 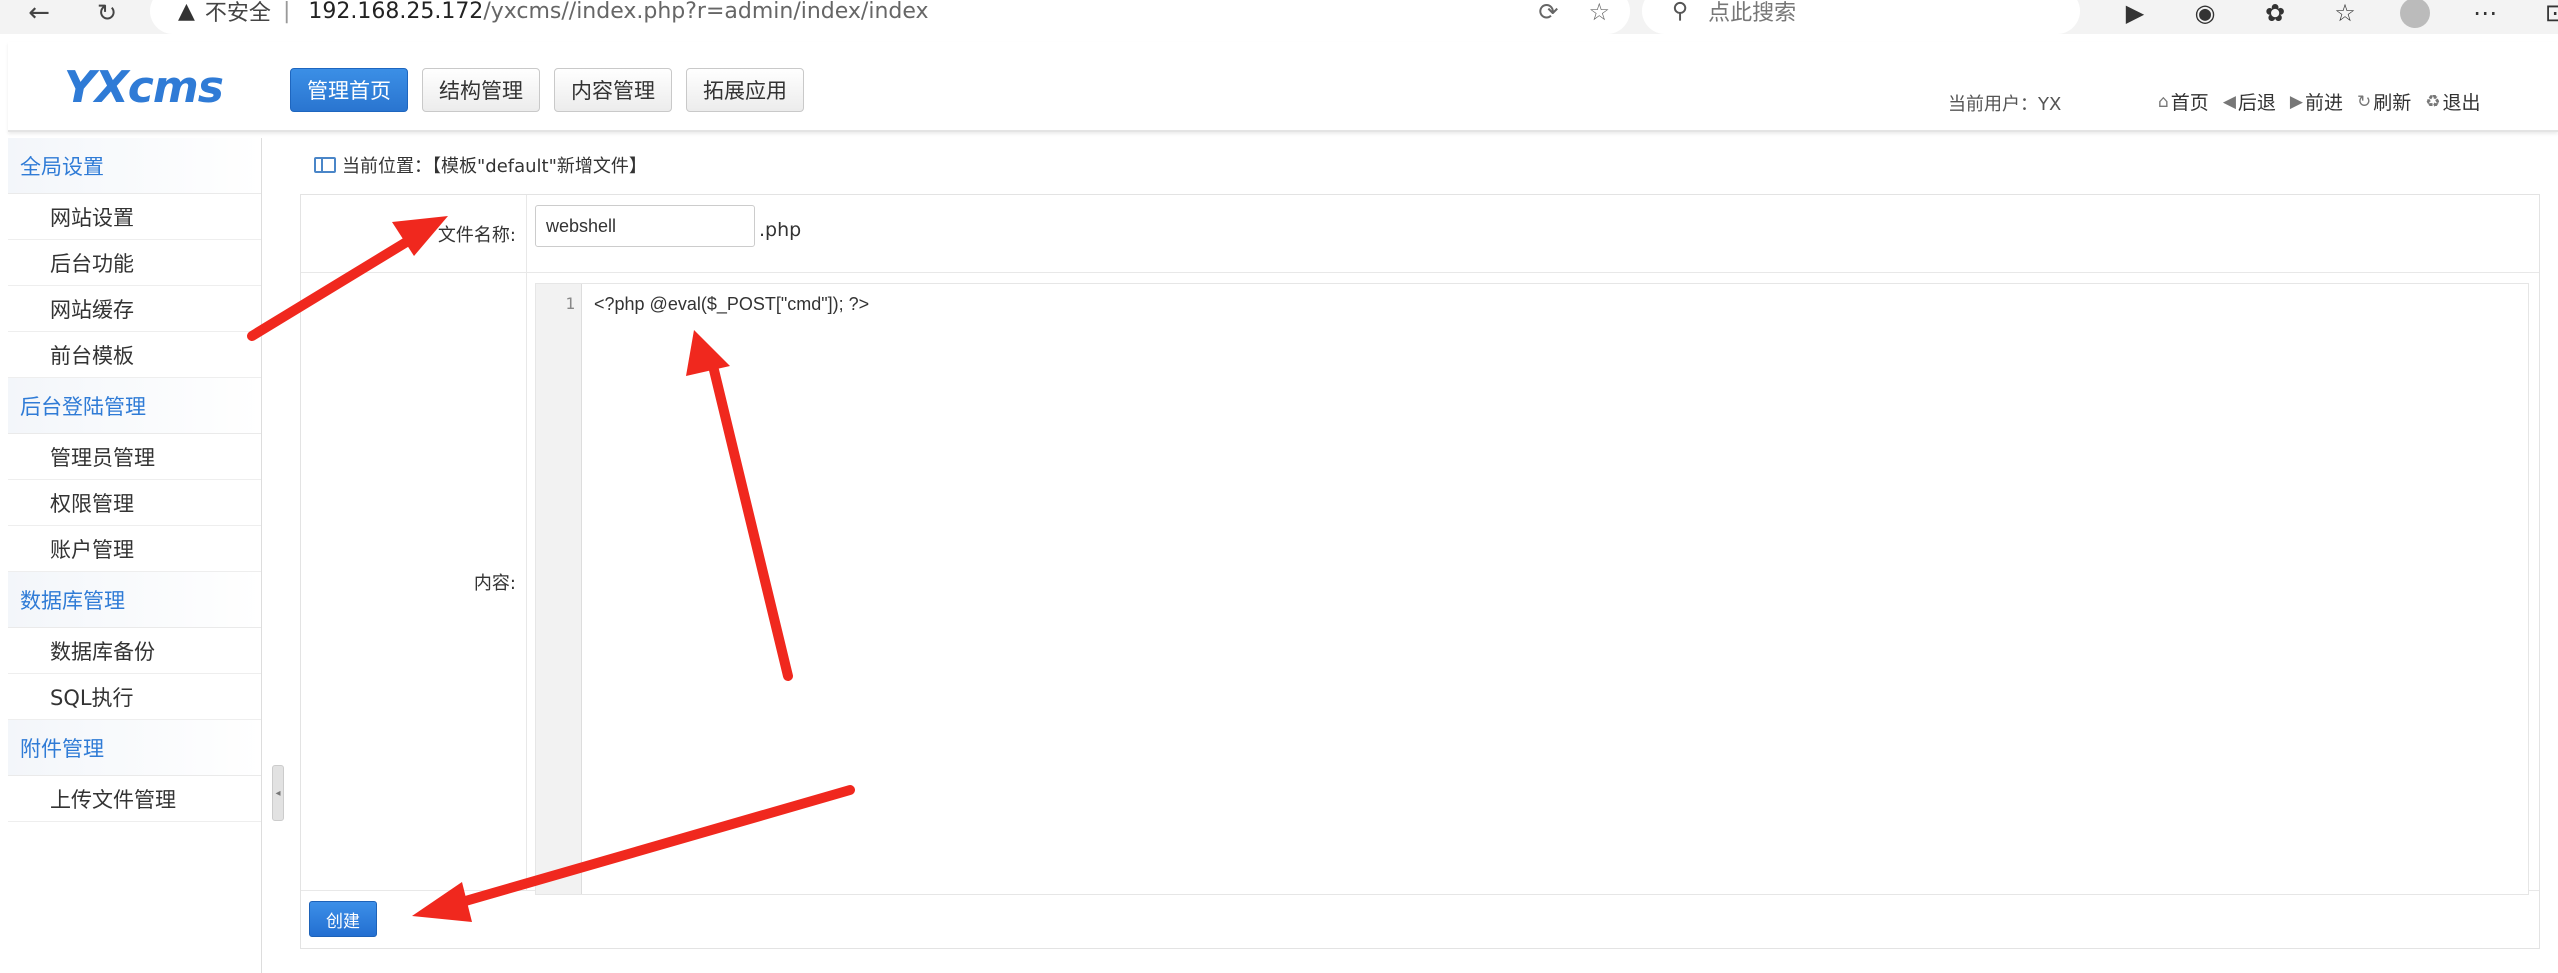 I want to click on editor-gutter: 1, so click(x=559, y=589).